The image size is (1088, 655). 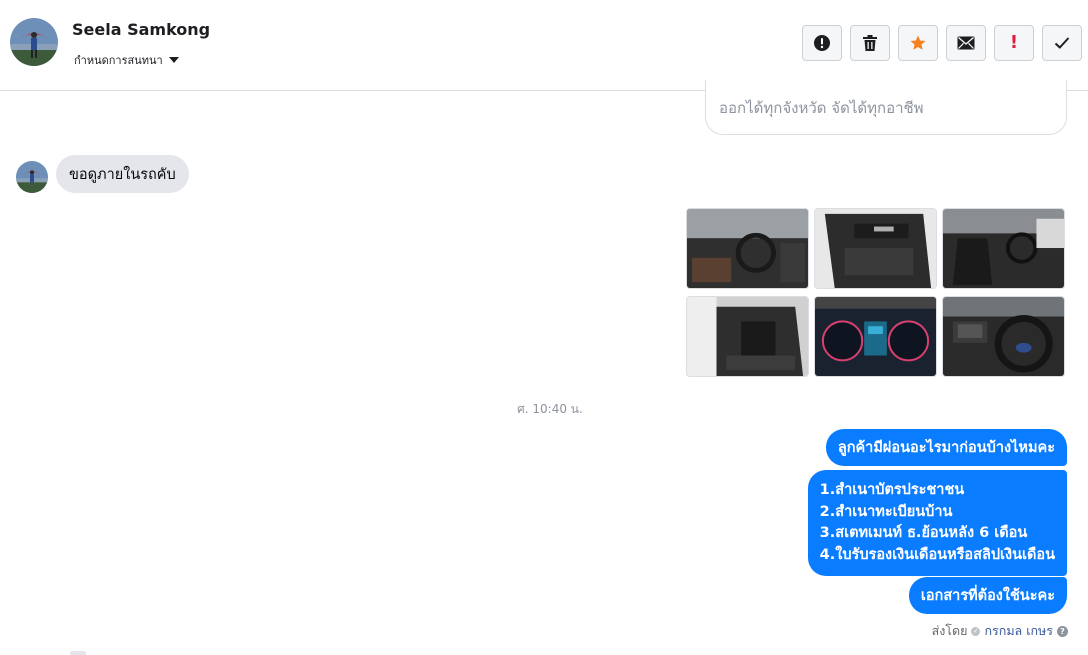 I want to click on assign-conversation-dropdown: กำหนดการสนทนา, so click(x=126, y=60).